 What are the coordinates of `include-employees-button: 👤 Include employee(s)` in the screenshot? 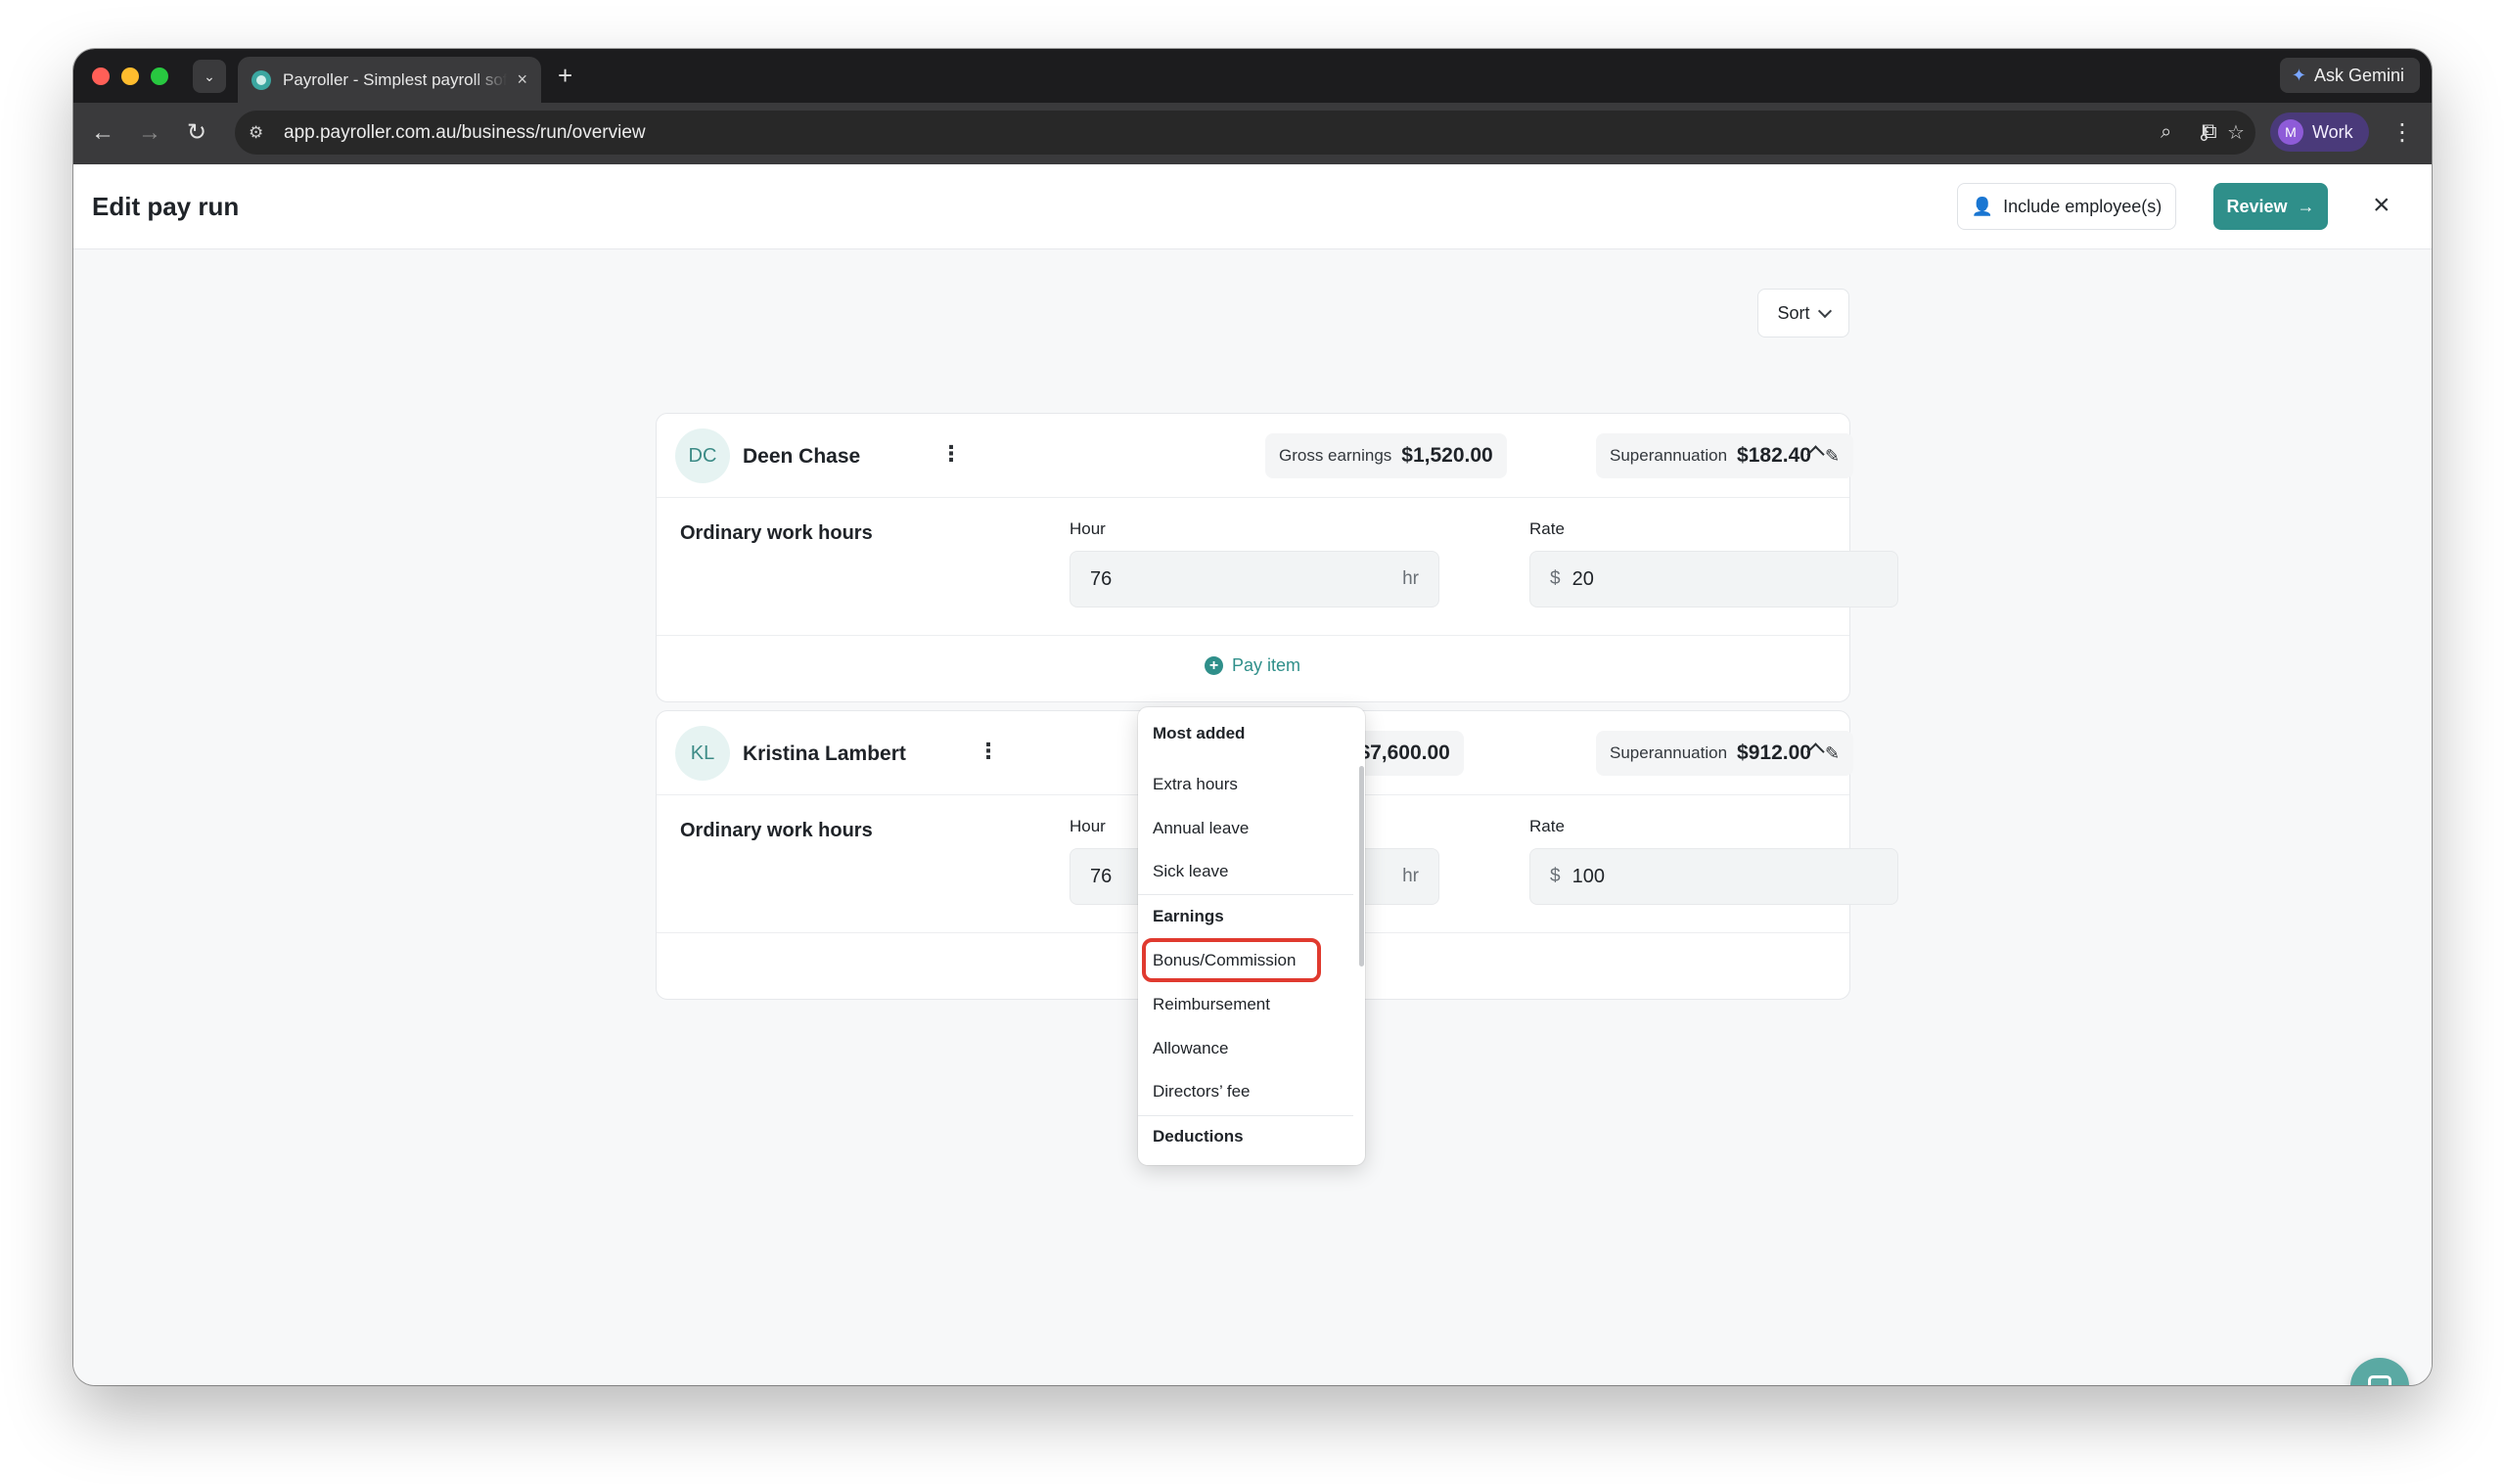 It's located at (2066, 206).